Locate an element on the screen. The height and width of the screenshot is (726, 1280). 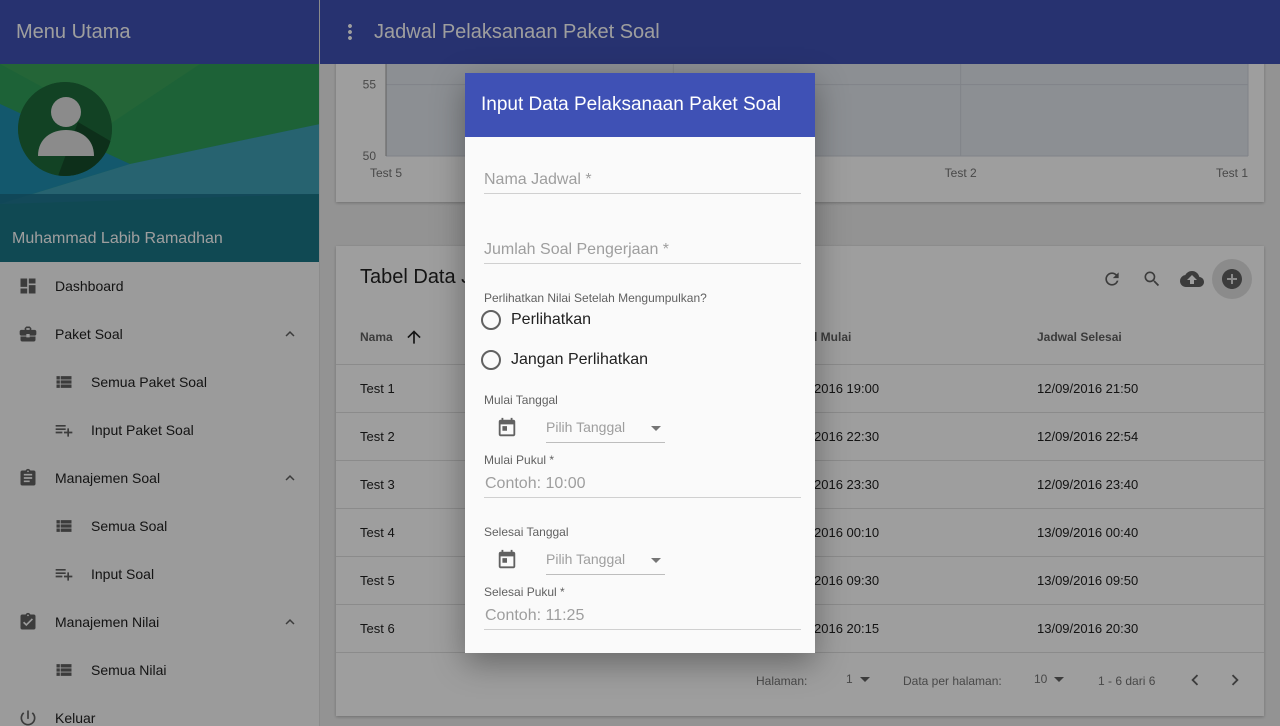
radio-perlihatkan: Perlihatkan is located at coordinates (536, 320).